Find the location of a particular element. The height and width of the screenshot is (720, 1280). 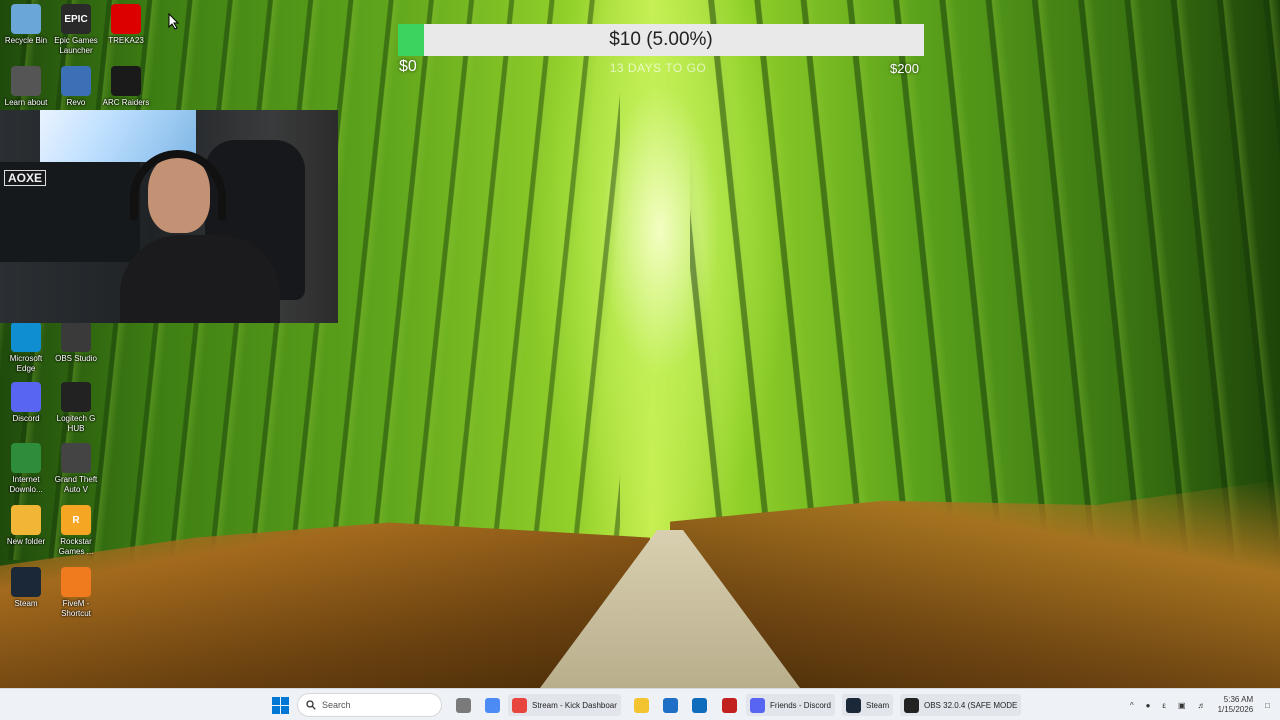

desktop-icon: Revo is located at coordinates (76, 87).